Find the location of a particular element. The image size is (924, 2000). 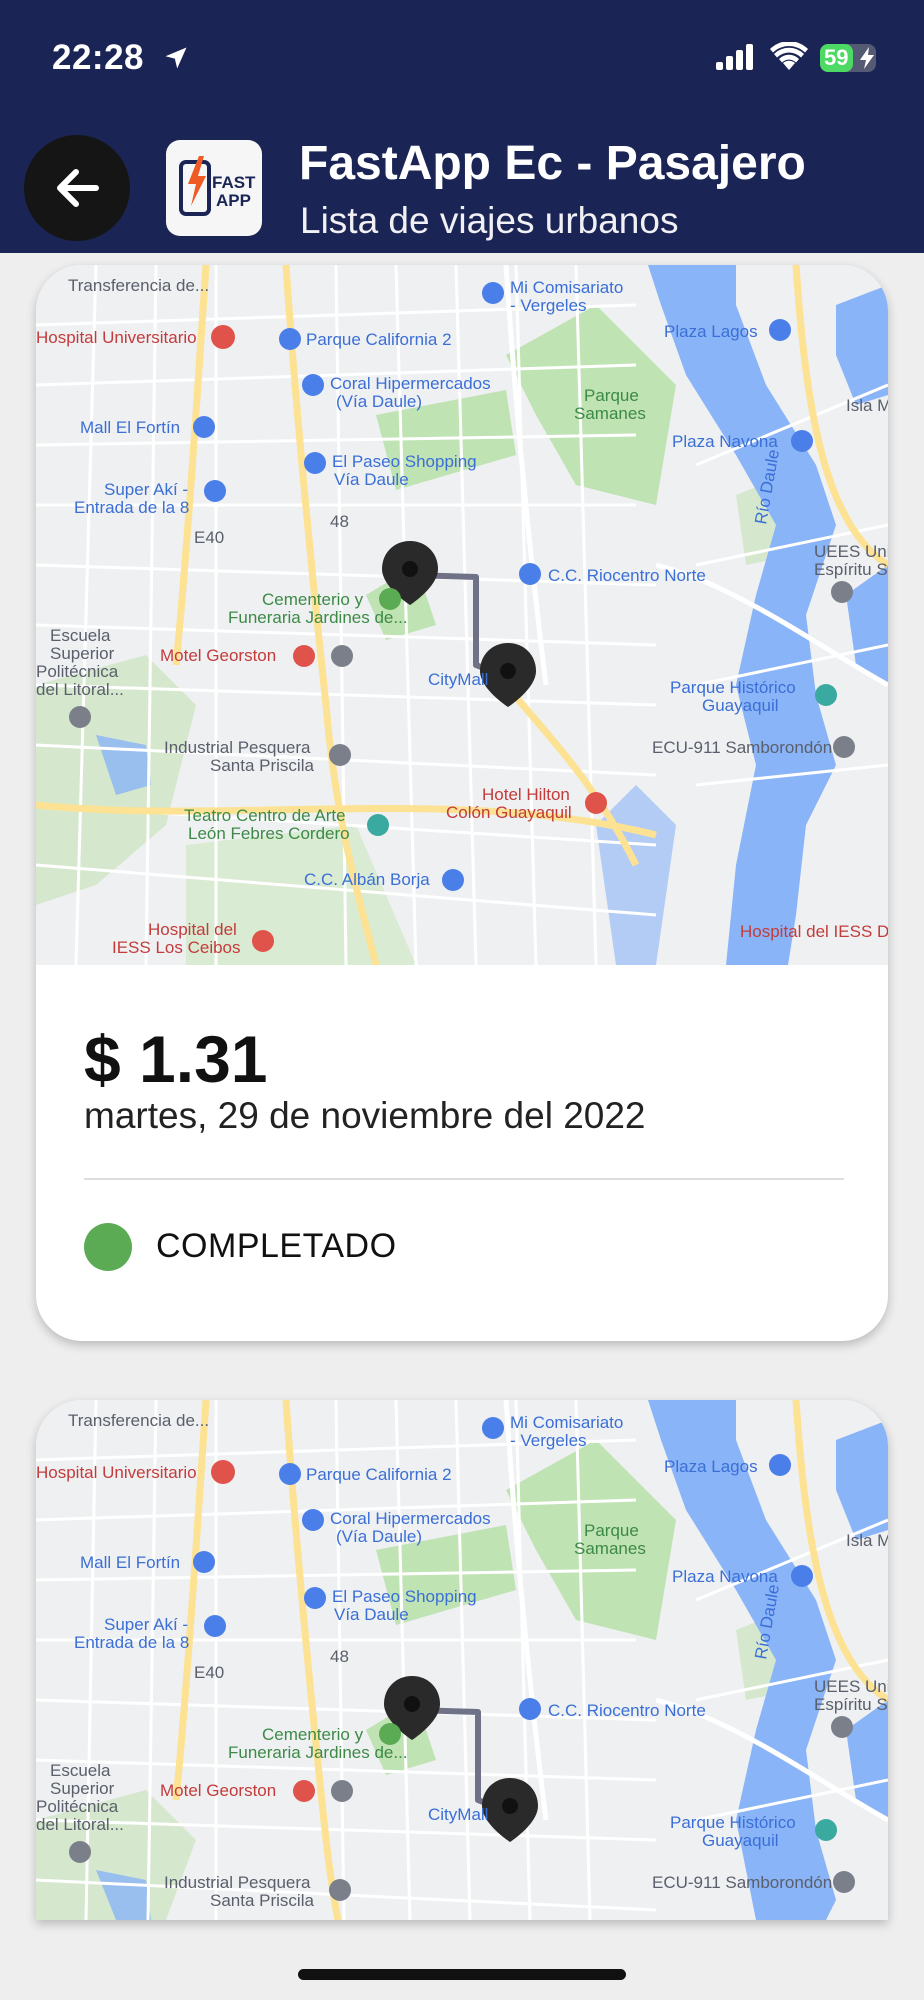

map-label: Hospital del is located at coordinates (192, 929).